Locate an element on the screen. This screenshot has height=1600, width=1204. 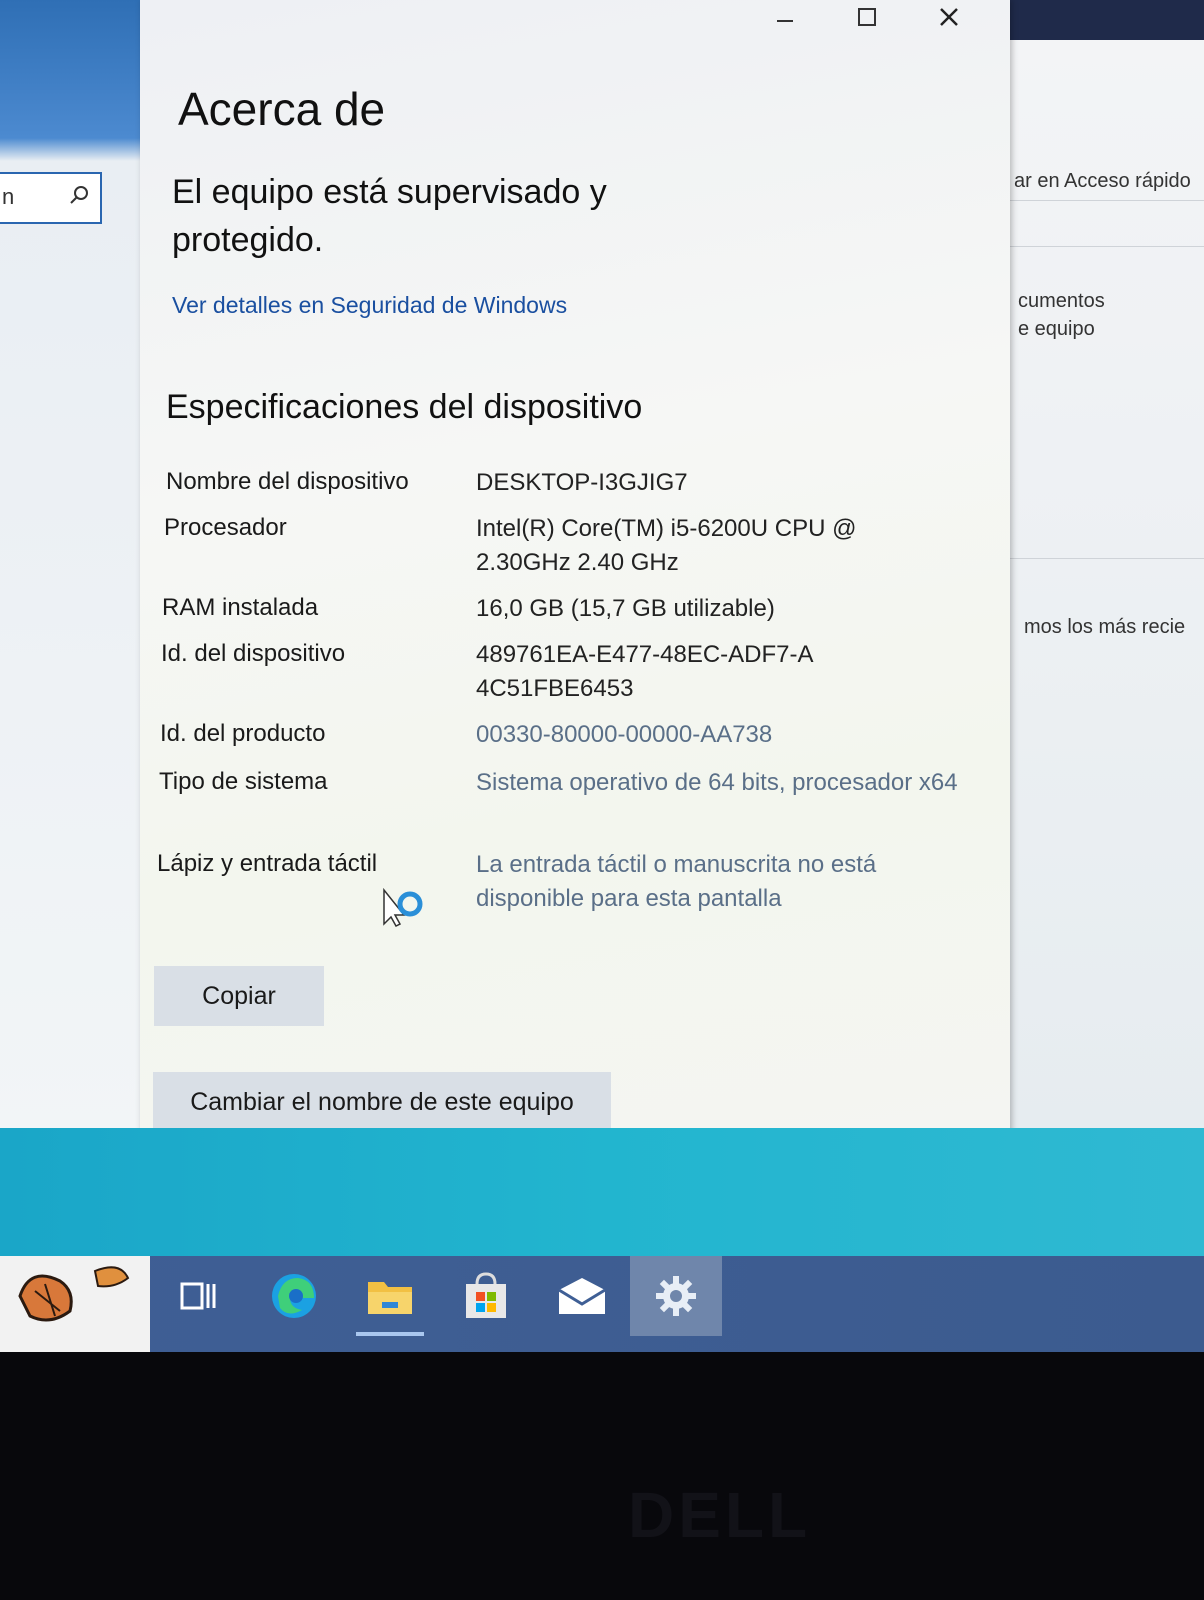
security-status: El equipo está supervisado y protegido. is located at coordinates (389, 216).